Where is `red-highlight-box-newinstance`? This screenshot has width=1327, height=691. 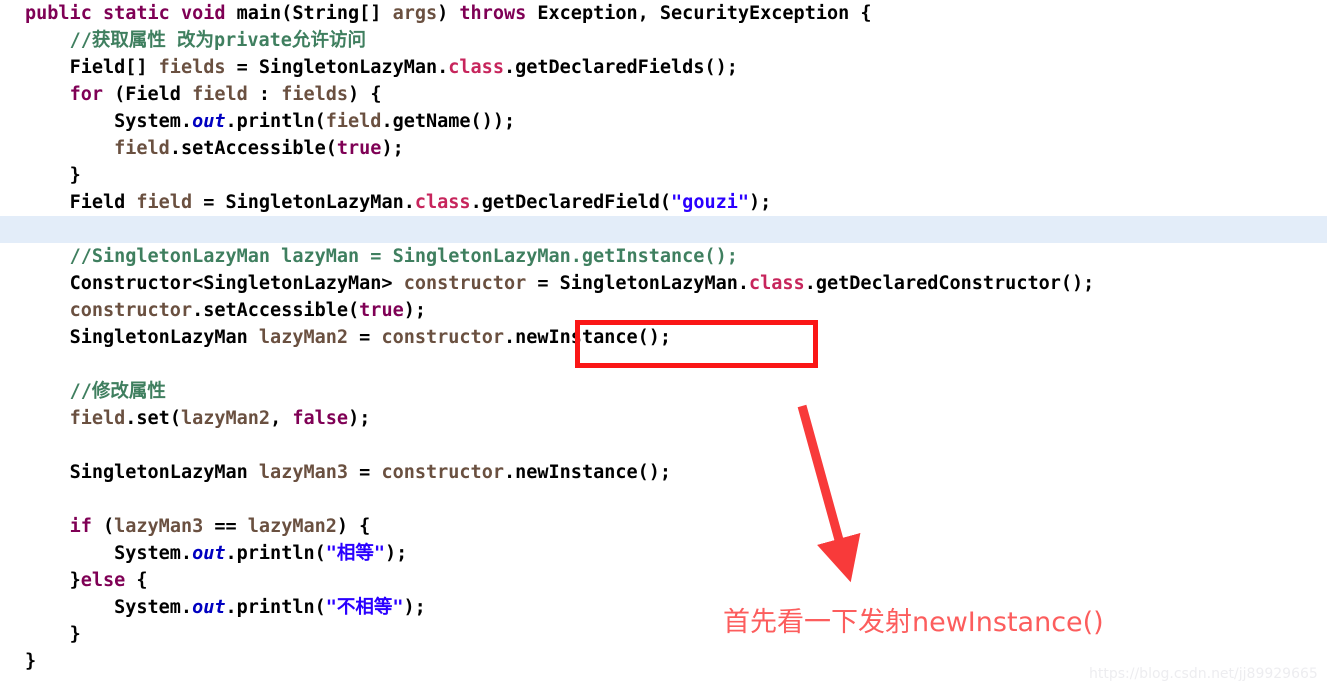
red-highlight-box-newinstance is located at coordinates (696, 344).